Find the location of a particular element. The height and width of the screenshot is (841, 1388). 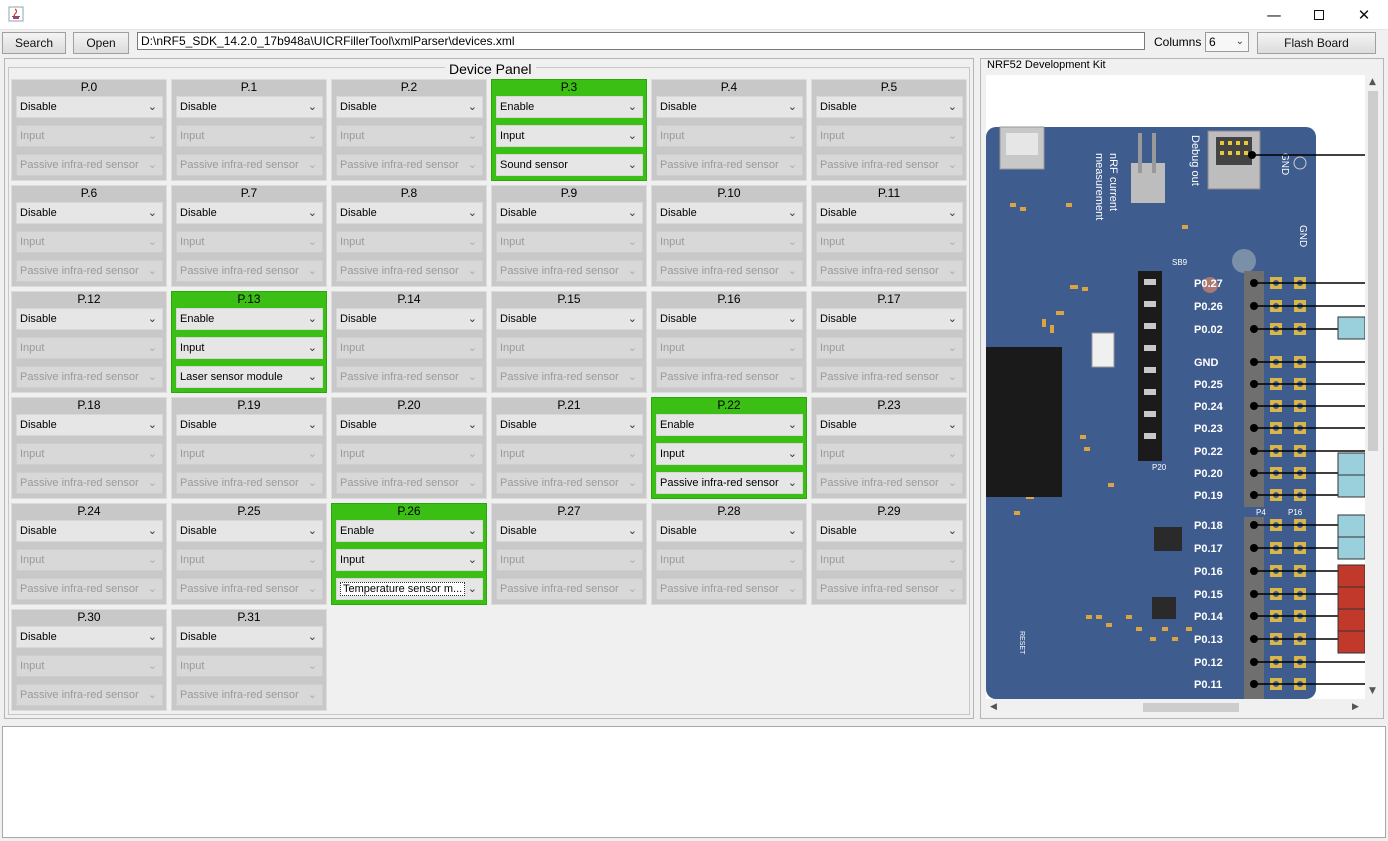

device-select: Laser sensor module ⌄ is located at coordinates (249, 377).